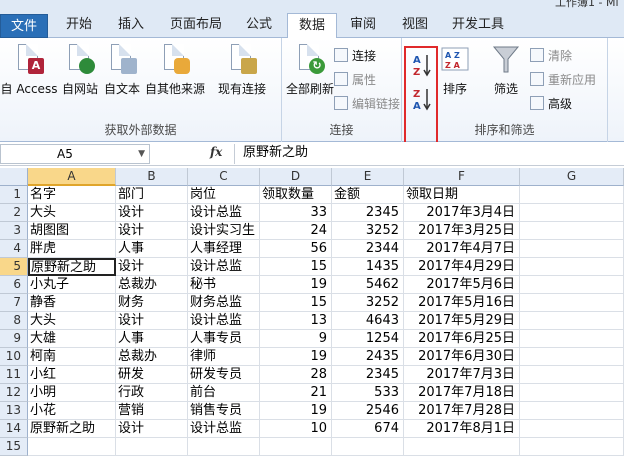  I want to click on cell-name, so click(72, 447).